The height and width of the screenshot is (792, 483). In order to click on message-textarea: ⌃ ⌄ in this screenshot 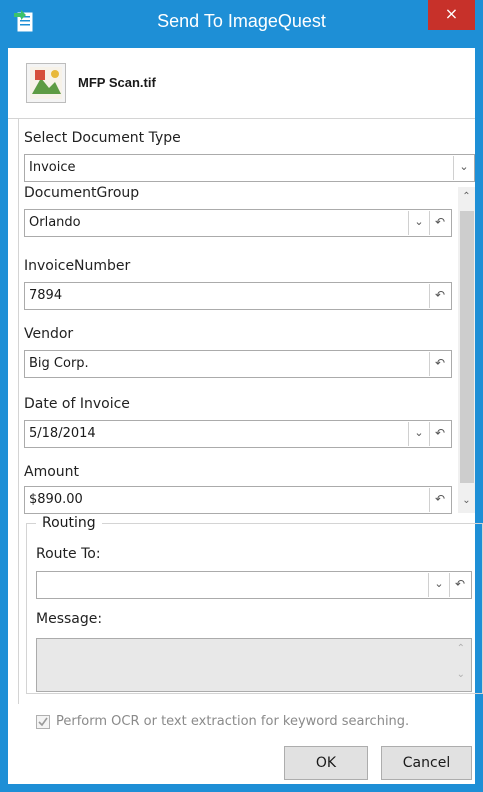, I will do `click(254, 665)`.